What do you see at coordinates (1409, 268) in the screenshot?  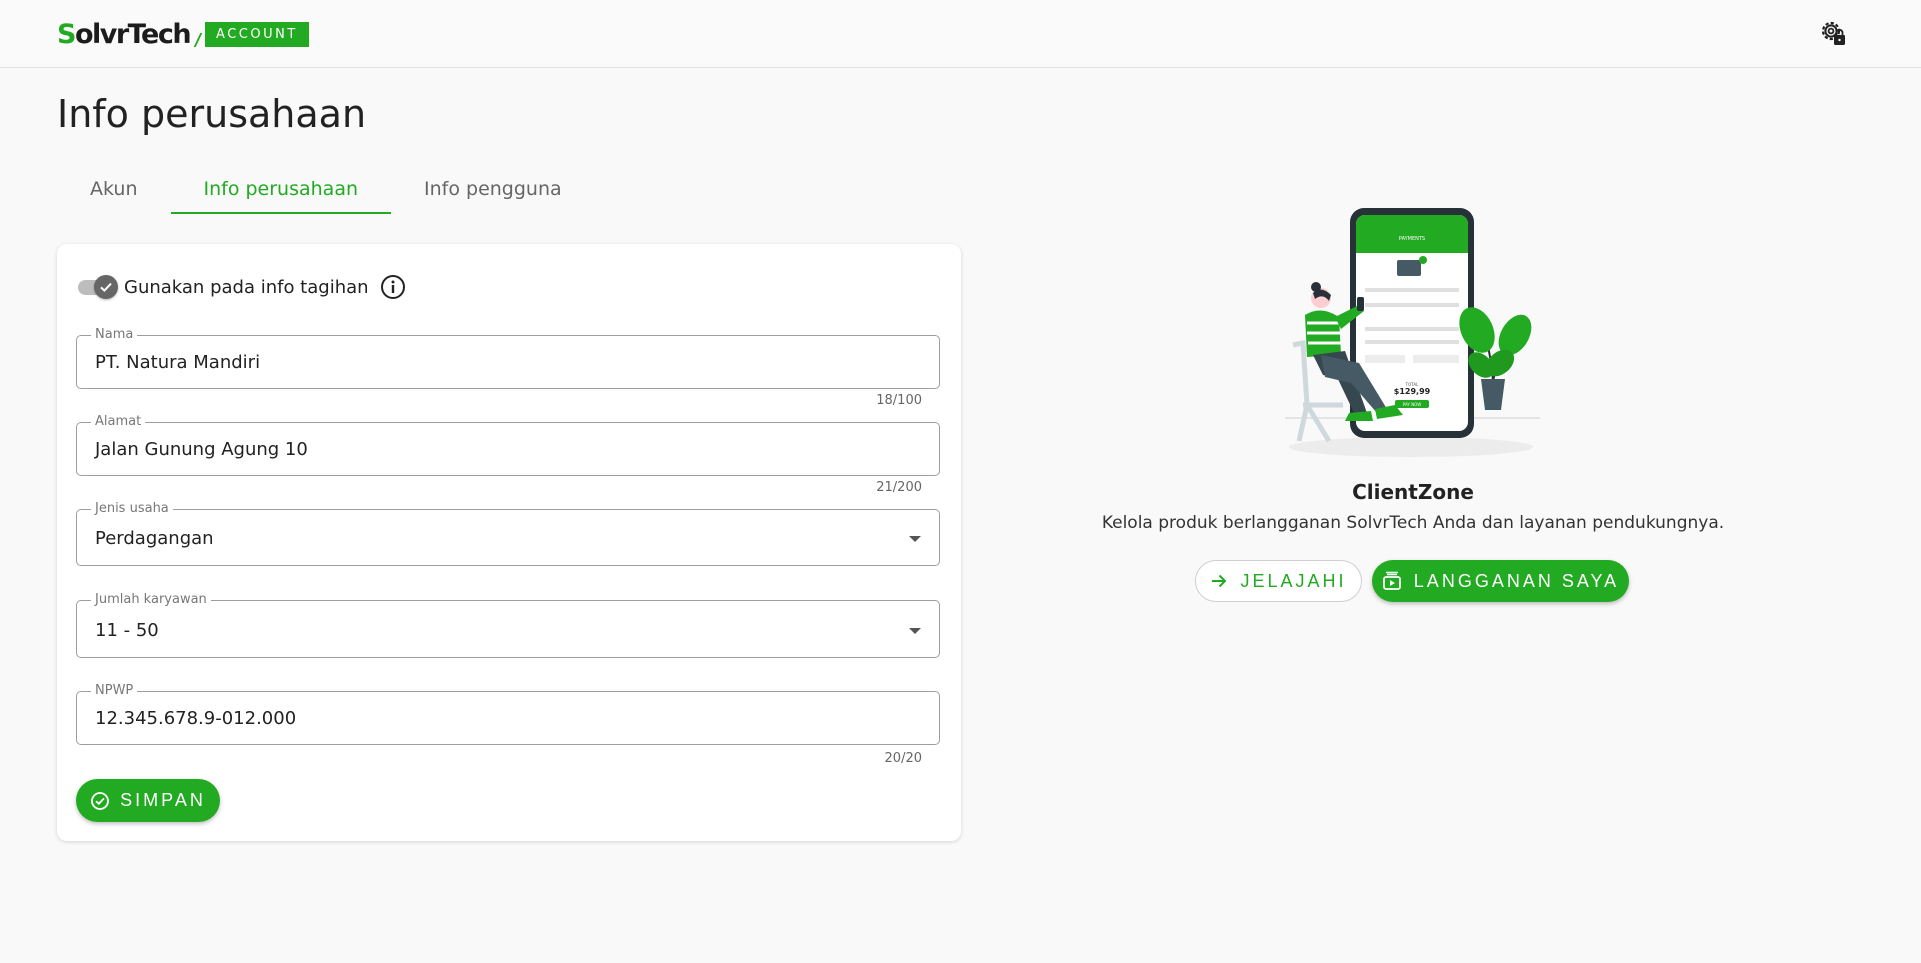 I see `phone-card-graphic` at bounding box center [1409, 268].